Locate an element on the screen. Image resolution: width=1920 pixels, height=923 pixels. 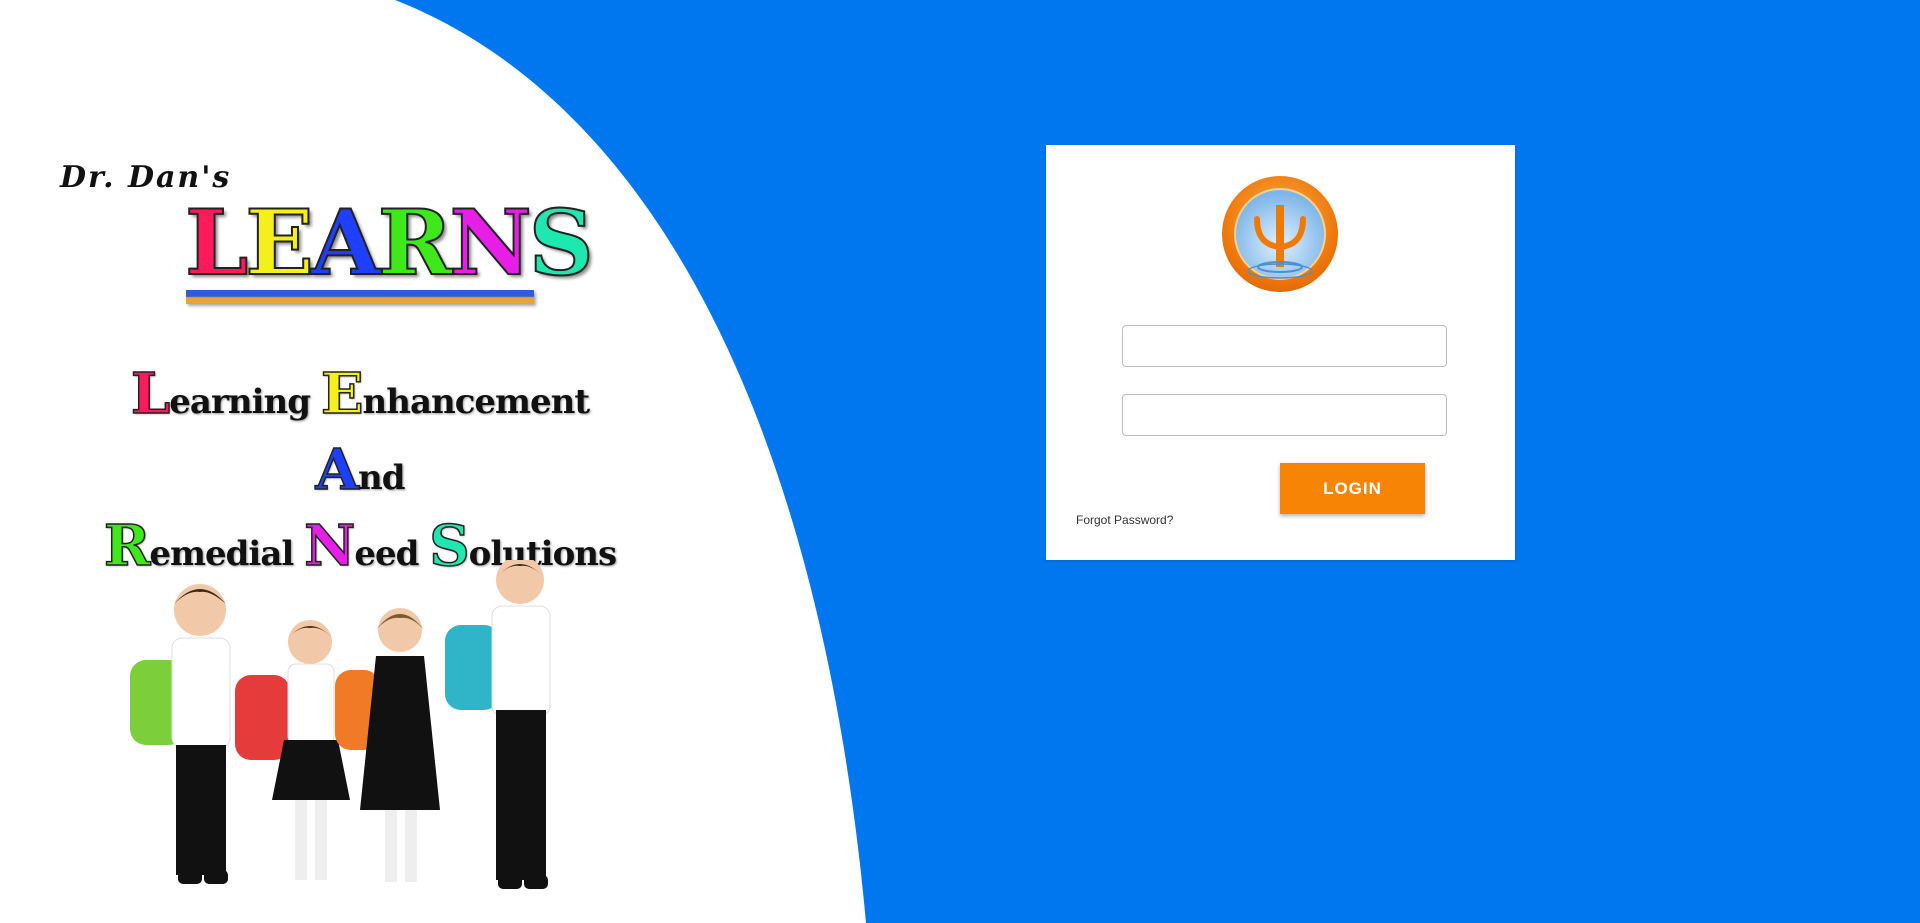
login-card: LOGIN Forgot Password? is located at coordinates (1280, 352).